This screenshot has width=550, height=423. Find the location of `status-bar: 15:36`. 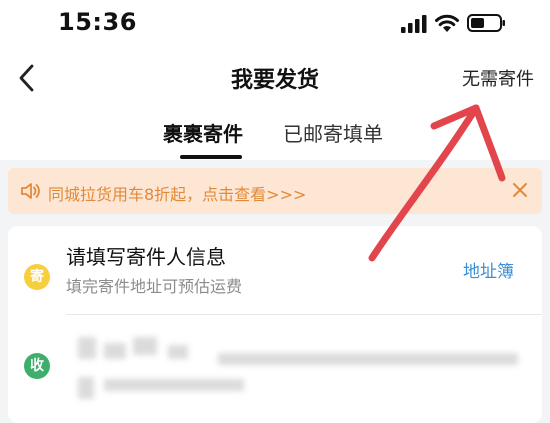

status-bar: 15:36 is located at coordinates (275, 23).